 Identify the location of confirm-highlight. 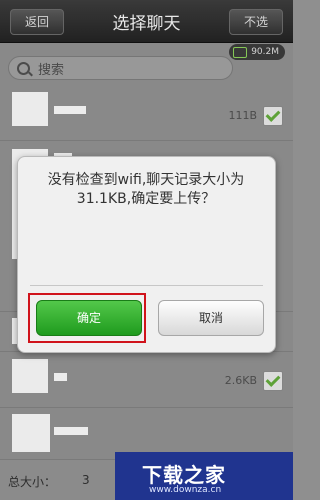
(87, 318).